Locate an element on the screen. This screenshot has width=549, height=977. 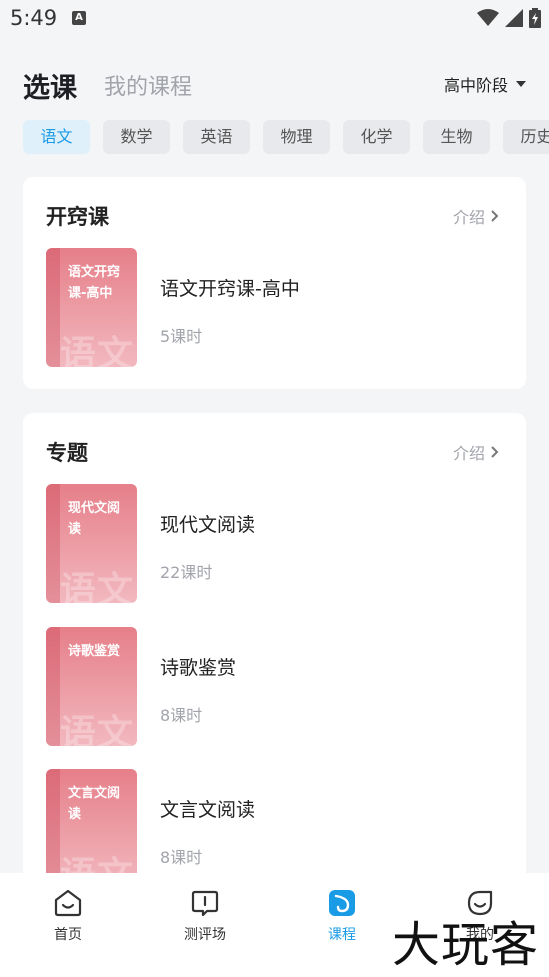
home-icon is located at coordinates (68, 903).